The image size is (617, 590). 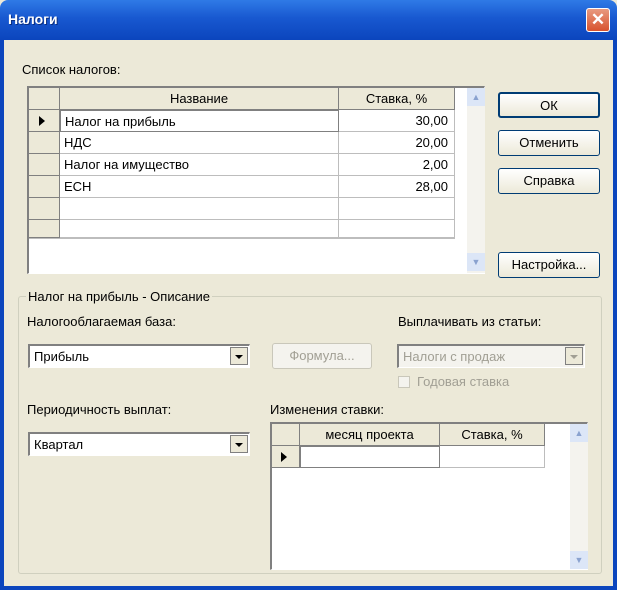 What do you see at coordinates (33, 19) in the screenshot?
I see `window-title: Налоги` at bounding box center [33, 19].